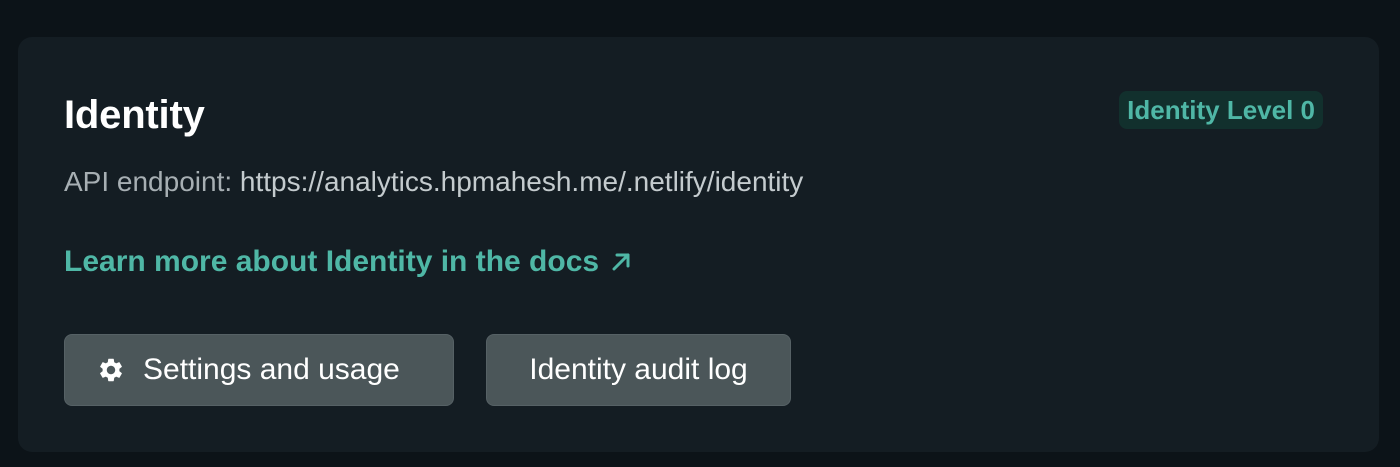 Image resolution: width=1400 pixels, height=467 pixels. Describe the element at coordinates (148, 181) in the screenshot. I see `api-endpoint-label: API endpoint:` at that location.